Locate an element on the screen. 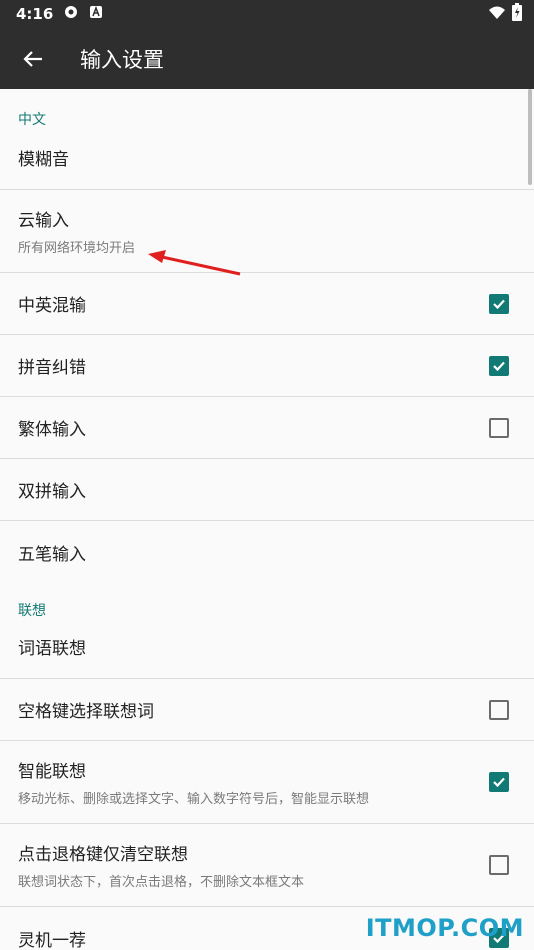  wifi-icon is located at coordinates (497, 14).